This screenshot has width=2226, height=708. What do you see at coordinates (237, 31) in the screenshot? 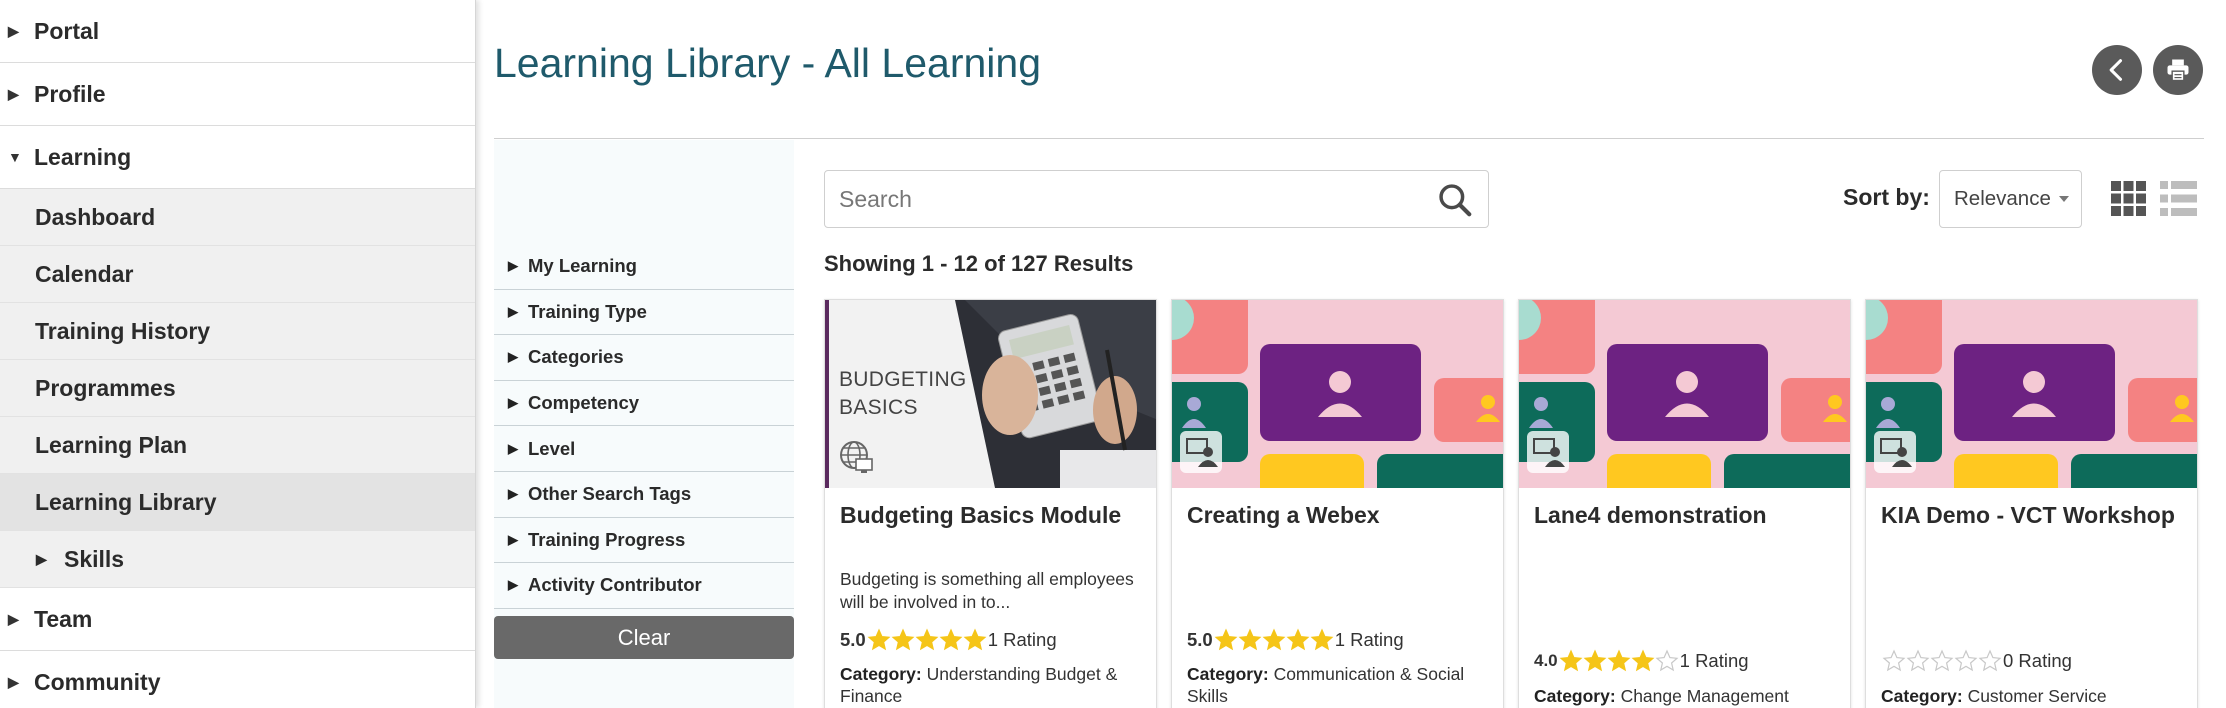
I see `sidebar-item-portal: ▶ Portal` at bounding box center [237, 31].